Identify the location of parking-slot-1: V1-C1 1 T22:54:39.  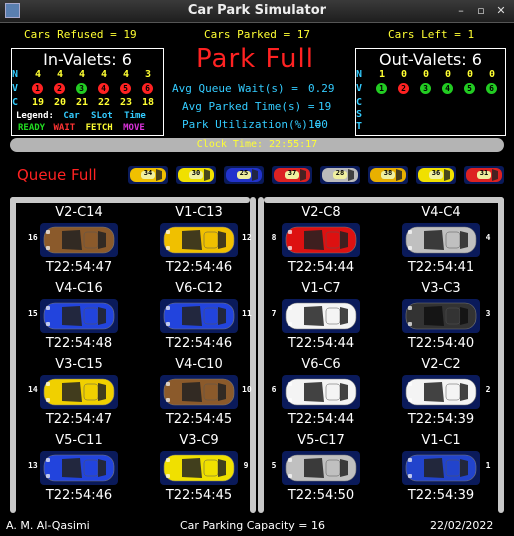
(441, 470).